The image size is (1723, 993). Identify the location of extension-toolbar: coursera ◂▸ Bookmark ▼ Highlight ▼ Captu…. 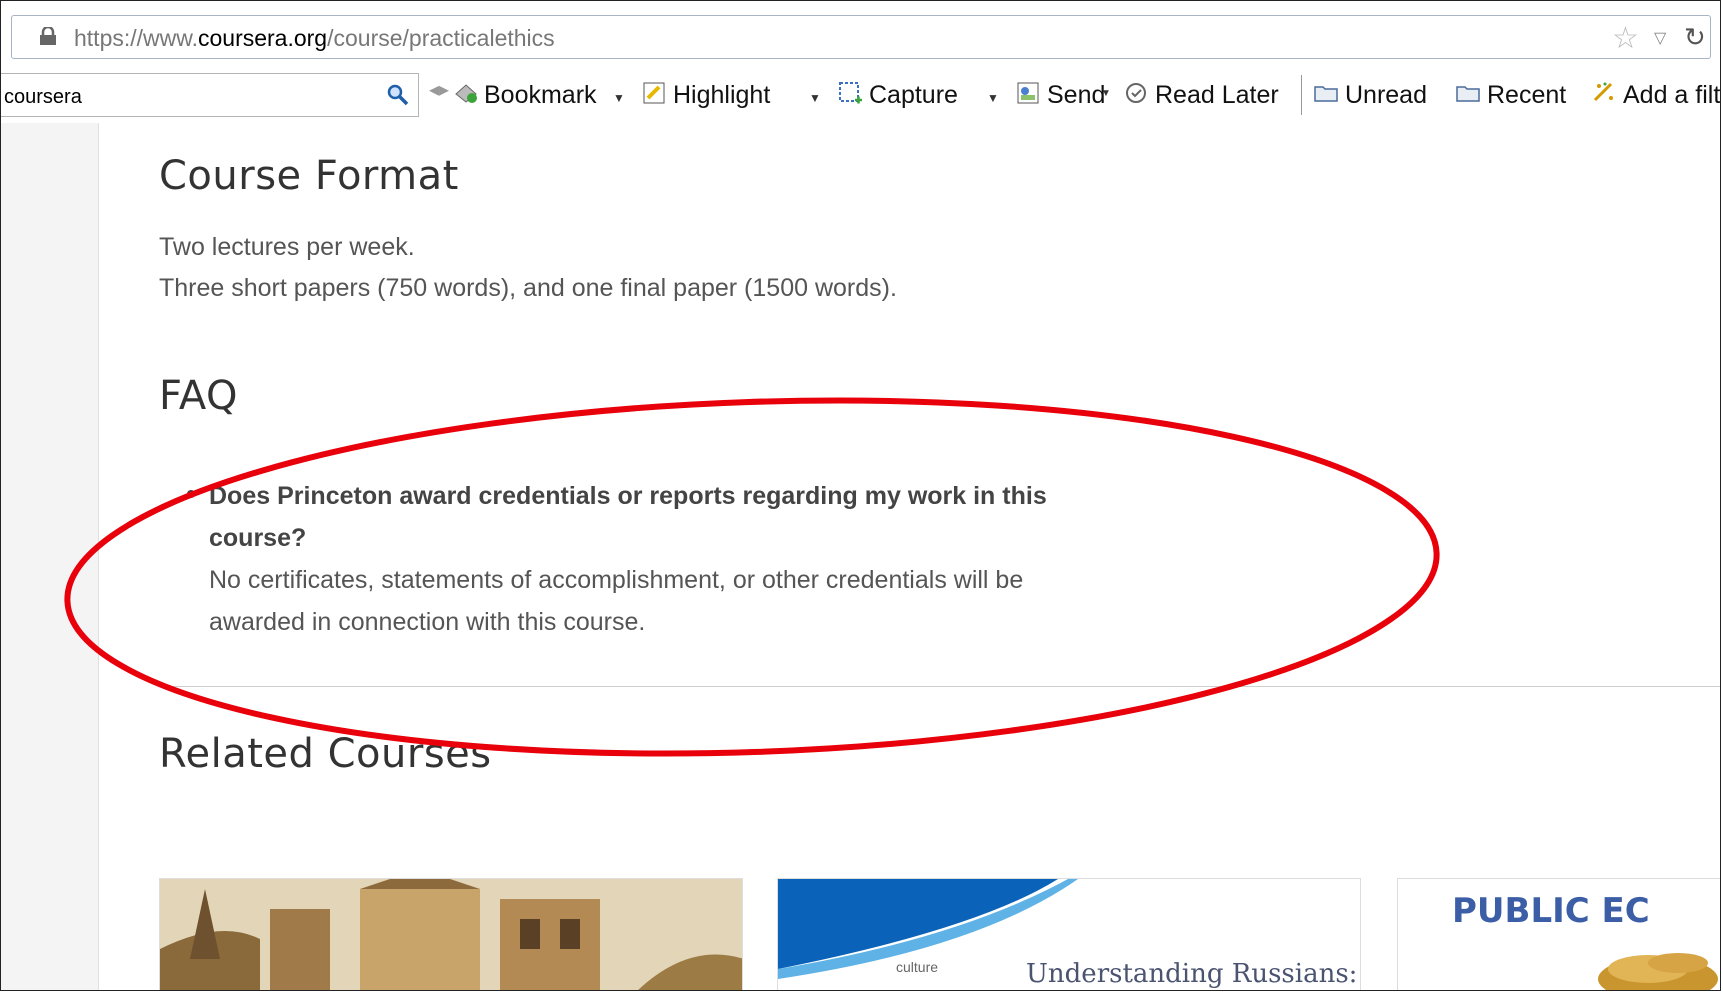
(860, 97).